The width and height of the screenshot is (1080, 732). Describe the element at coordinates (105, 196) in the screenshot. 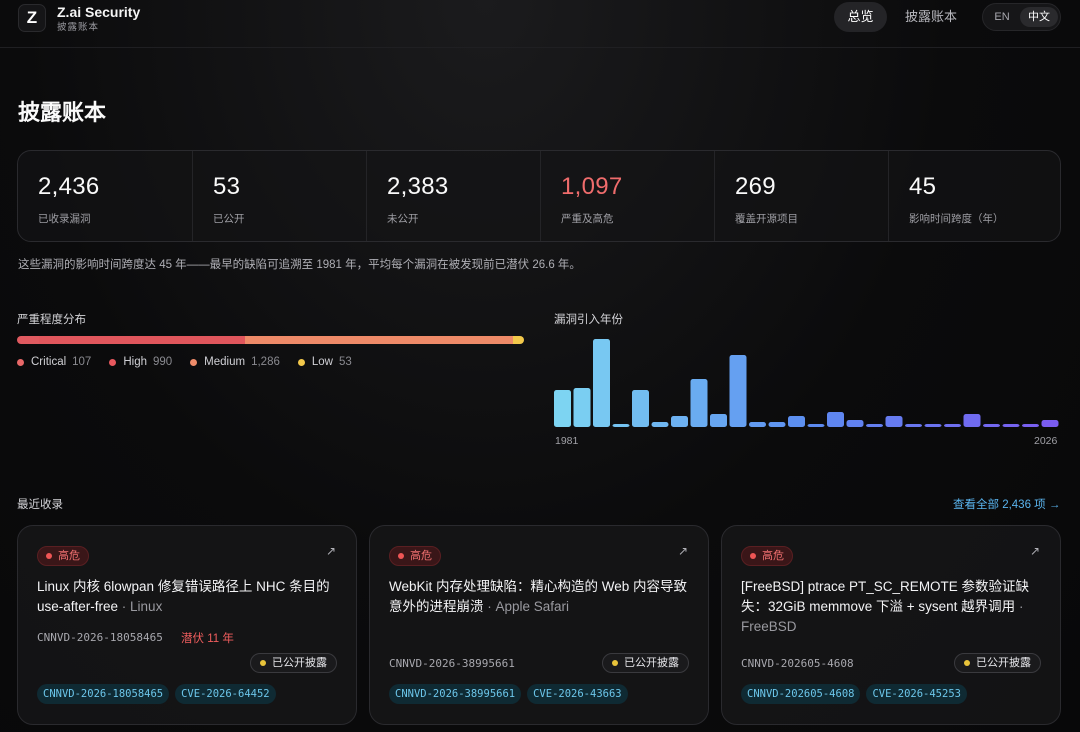

I see `stat-total: 2,436 已收录漏洞` at that location.